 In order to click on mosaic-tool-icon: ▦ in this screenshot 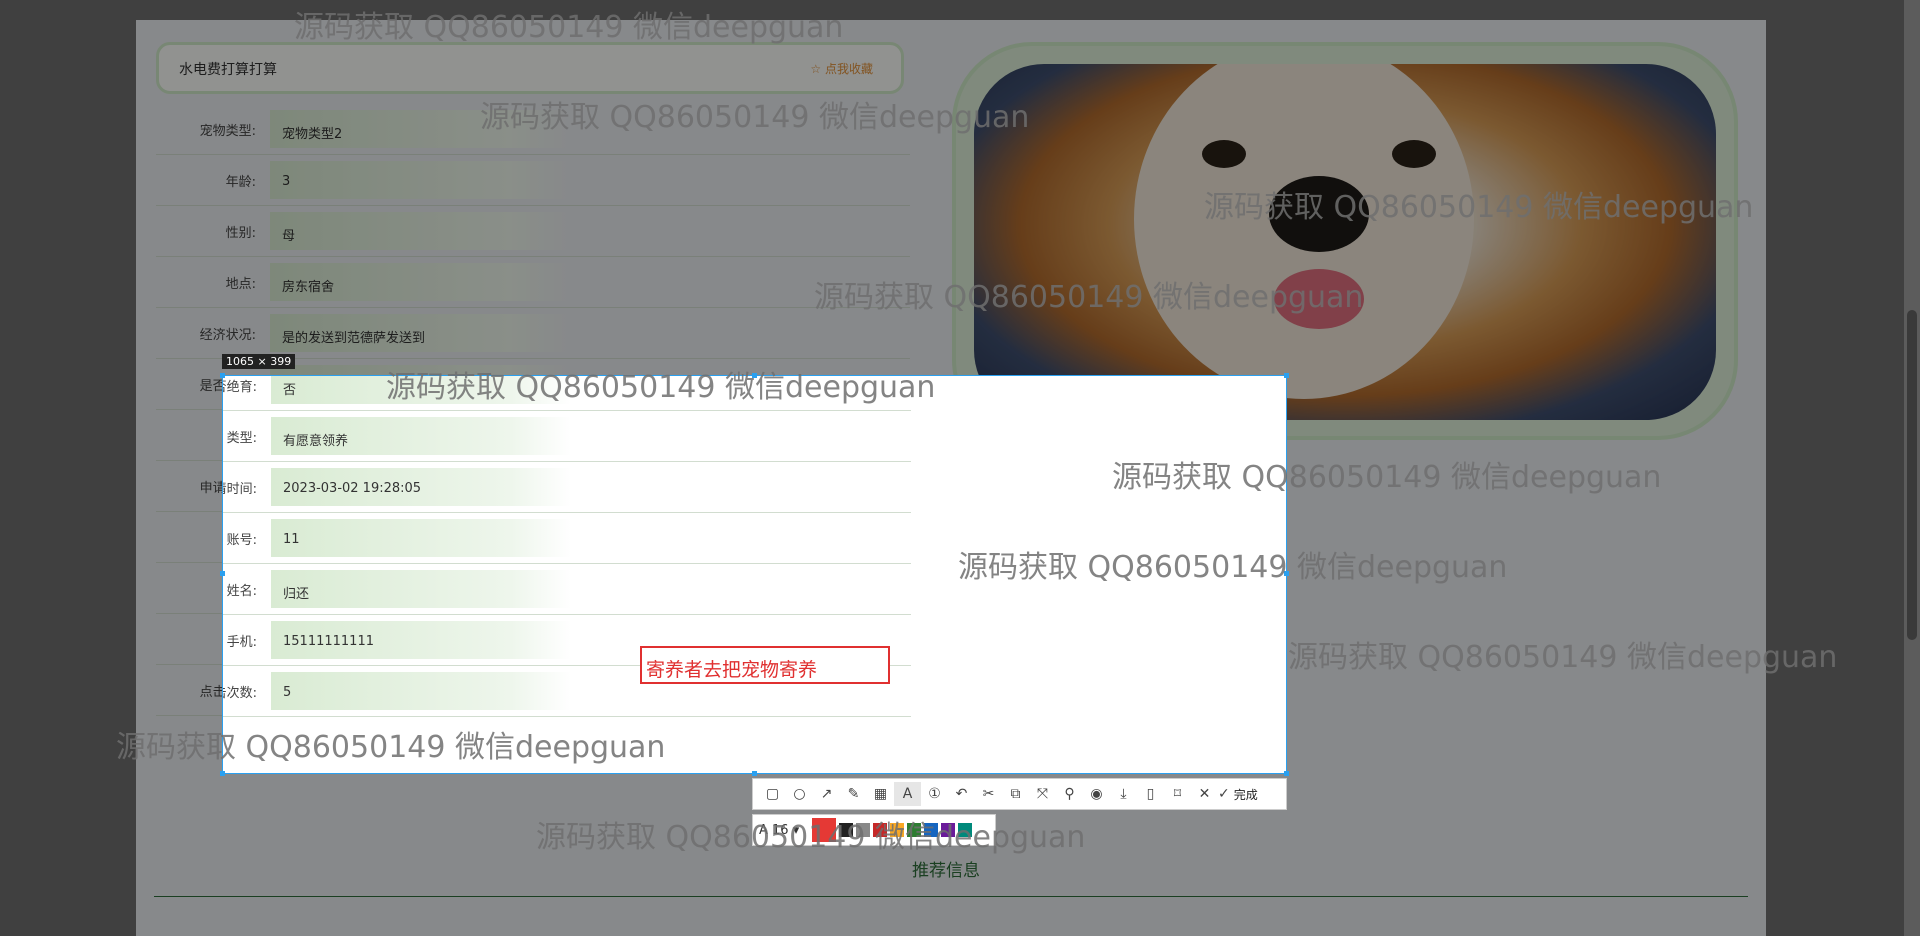, I will do `click(880, 794)`.